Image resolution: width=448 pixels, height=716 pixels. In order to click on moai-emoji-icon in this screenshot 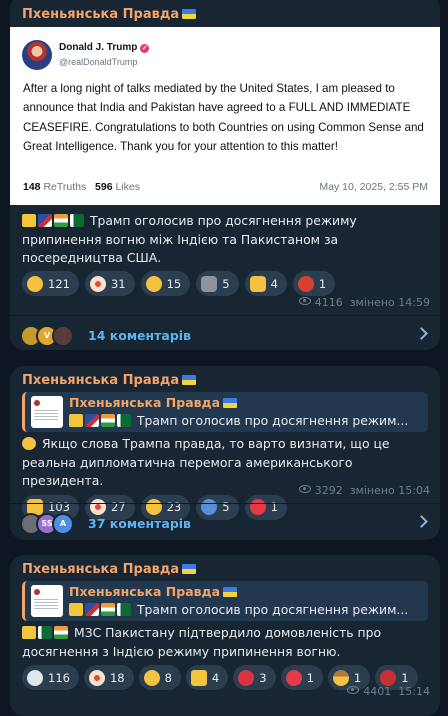, I will do `click(209, 283)`.